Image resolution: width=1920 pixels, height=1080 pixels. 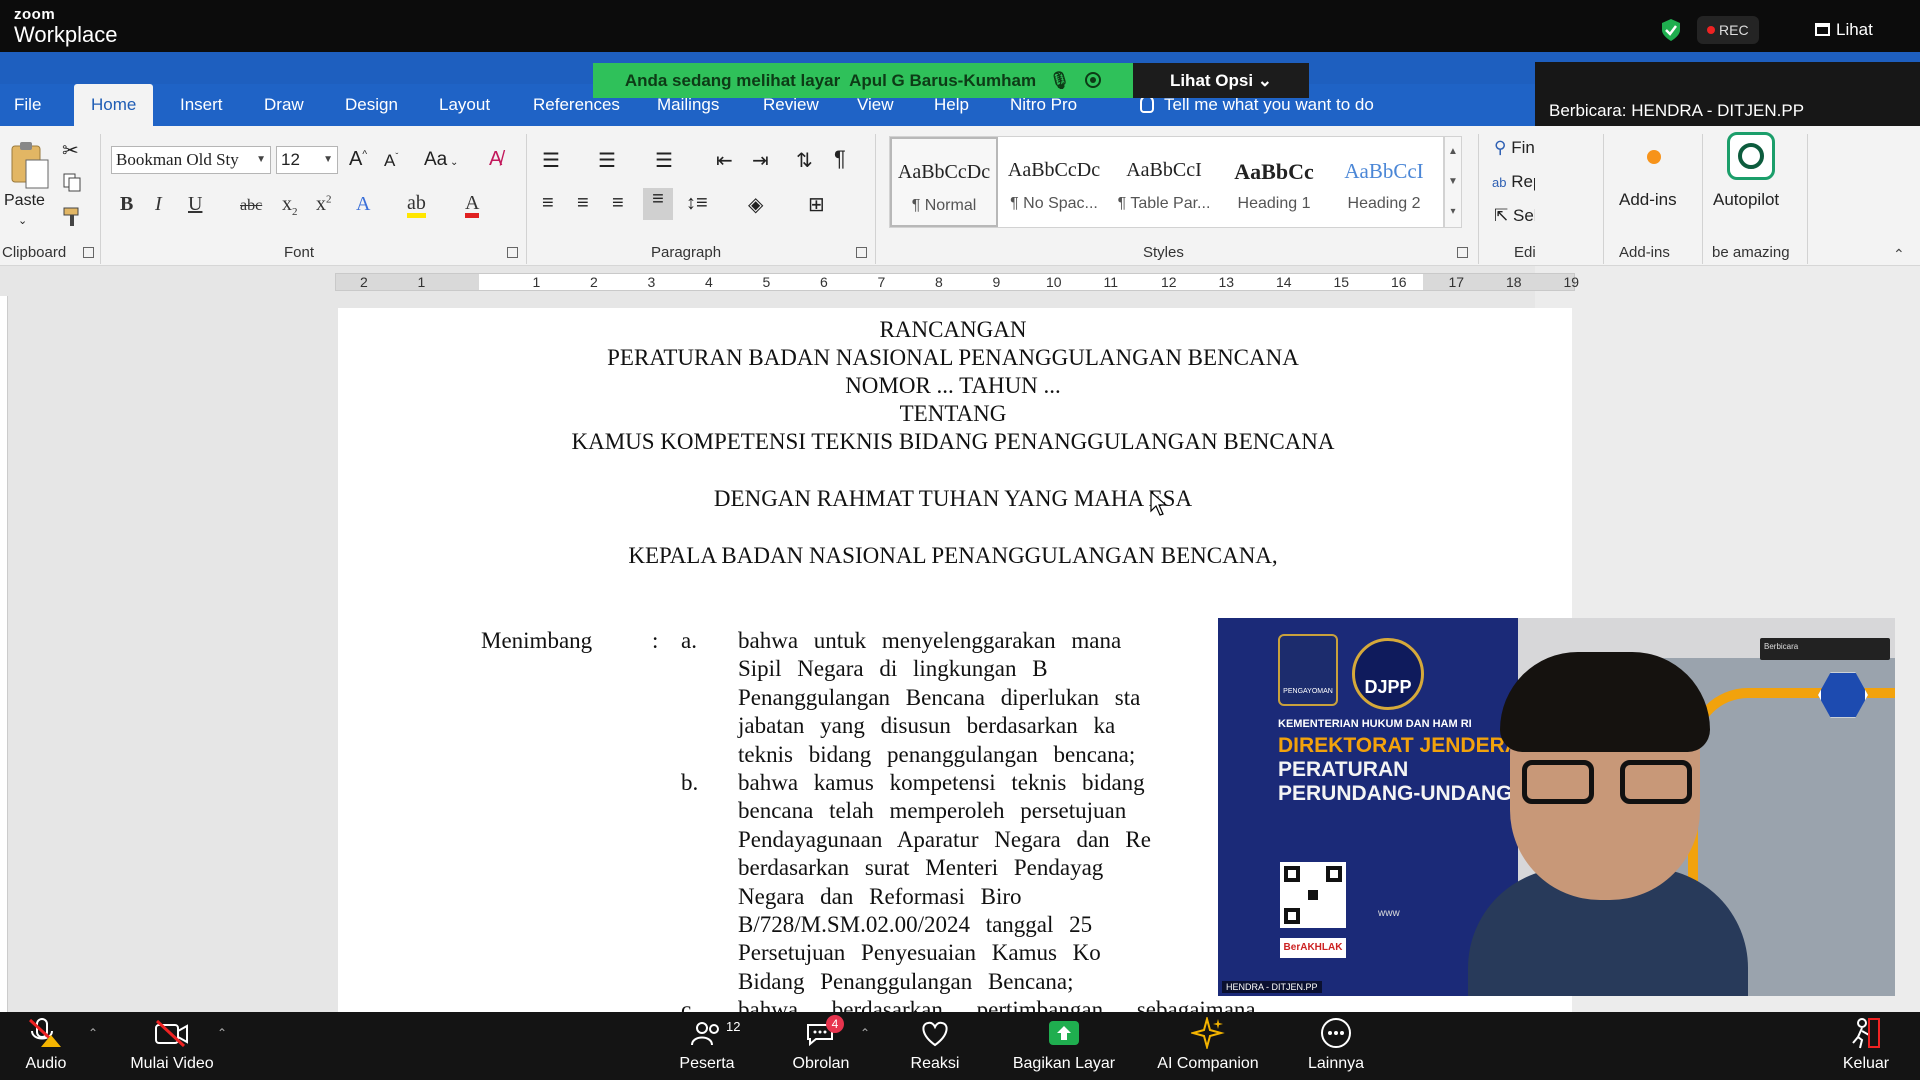 I want to click on view-button: Lihat, so click(x=1844, y=30).